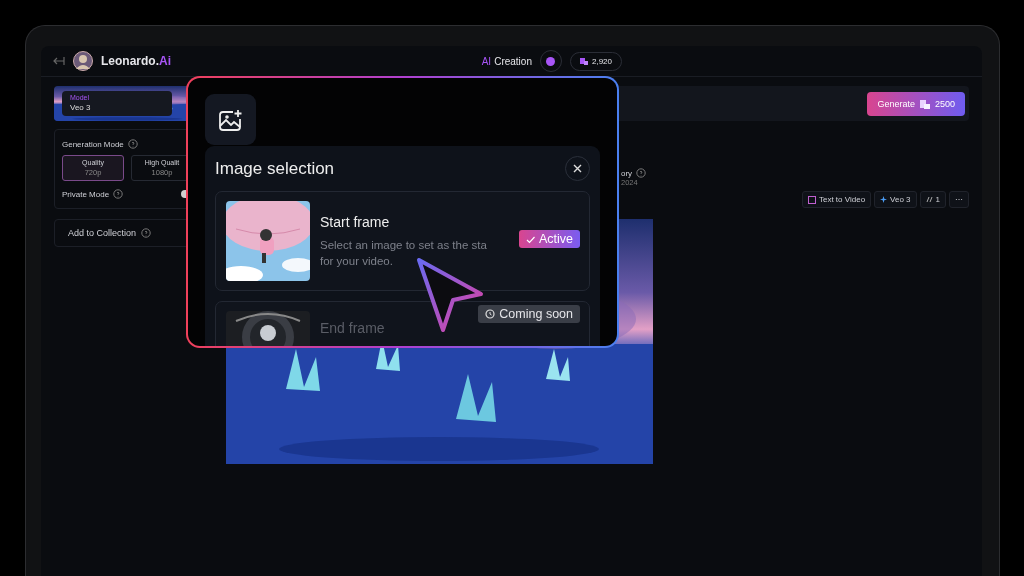 The image size is (1024, 576). What do you see at coordinates (959, 199) in the screenshot?
I see `more-button: ⋯` at bounding box center [959, 199].